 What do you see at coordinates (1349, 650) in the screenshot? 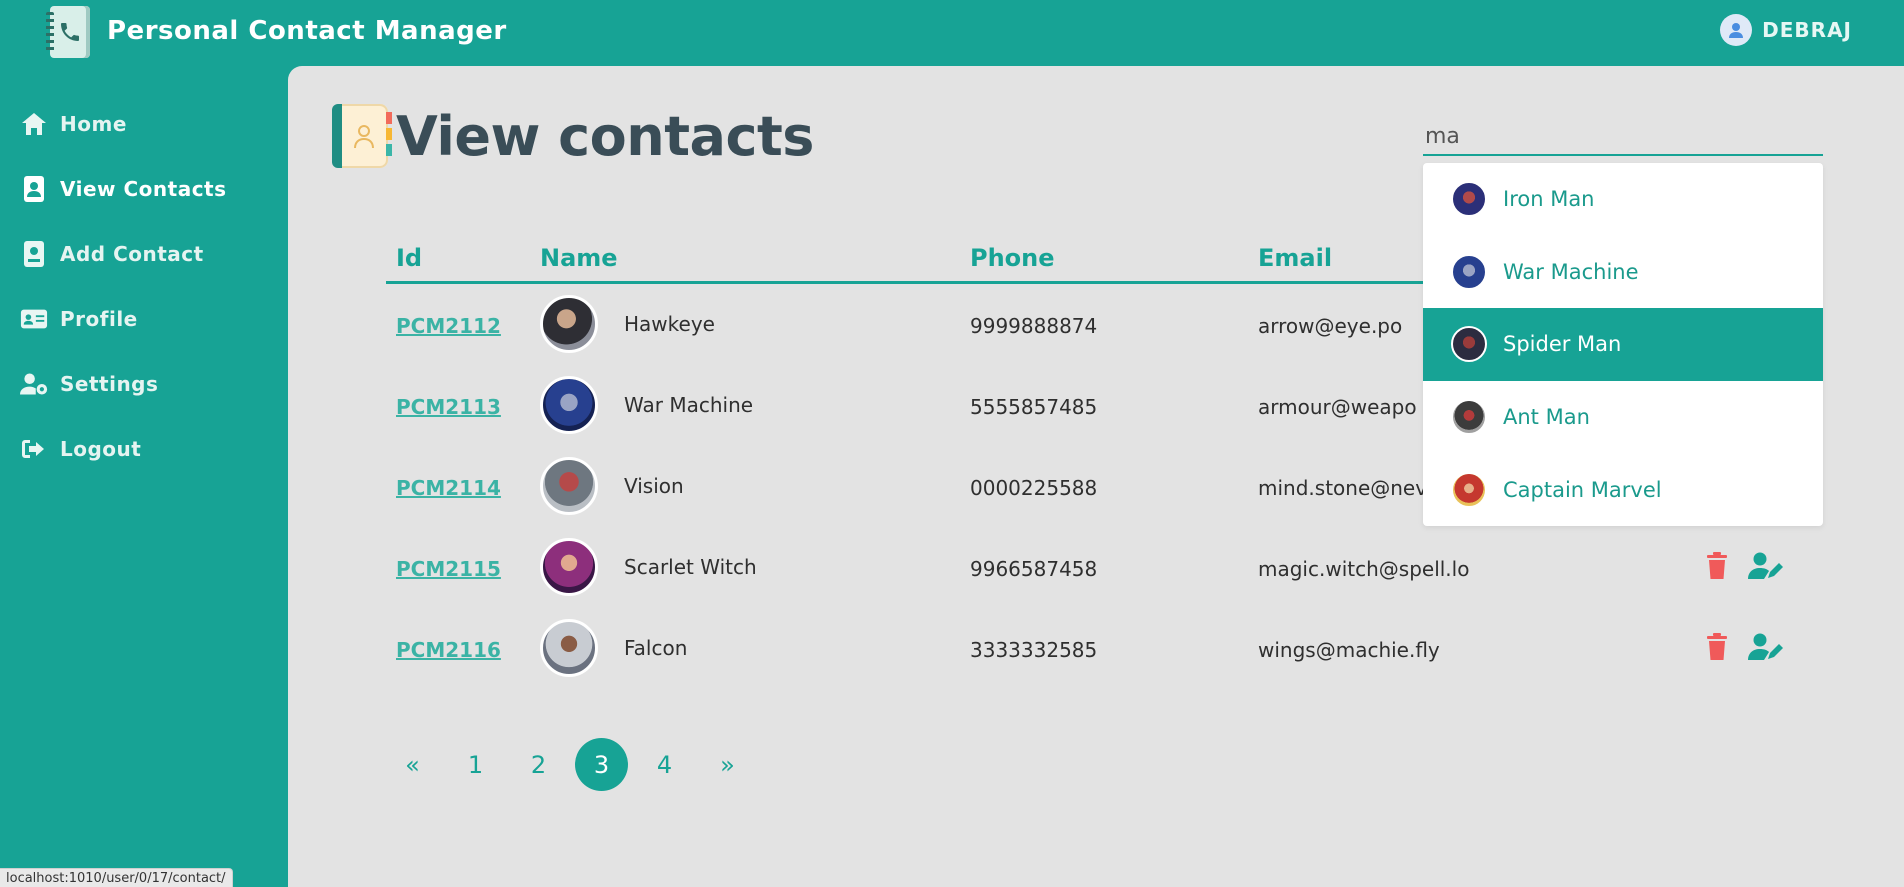
I see `contact-email: wings@machie.fly` at bounding box center [1349, 650].